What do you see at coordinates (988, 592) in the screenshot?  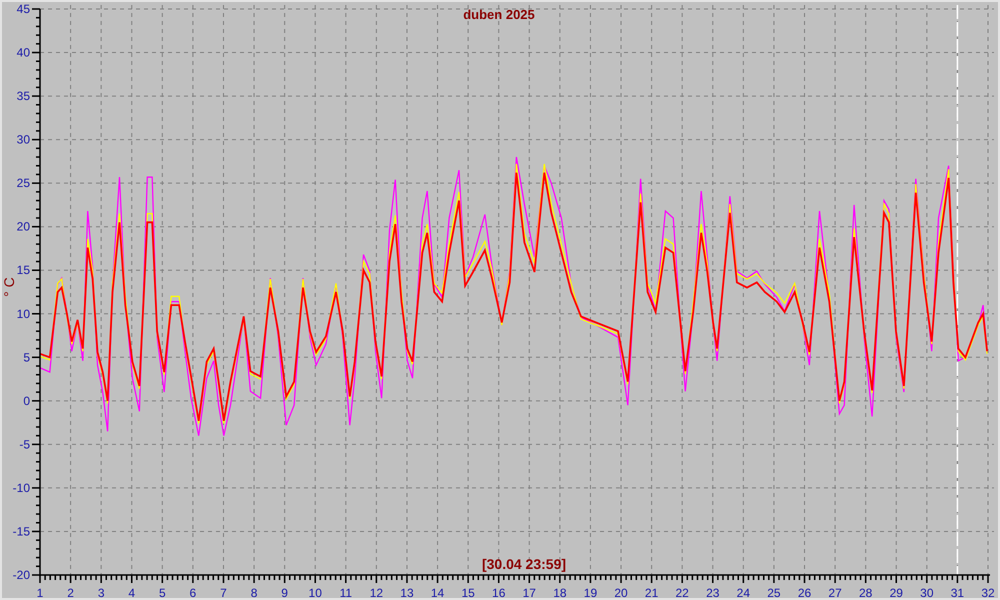 I see `axis-tick-label: 32` at bounding box center [988, 592].